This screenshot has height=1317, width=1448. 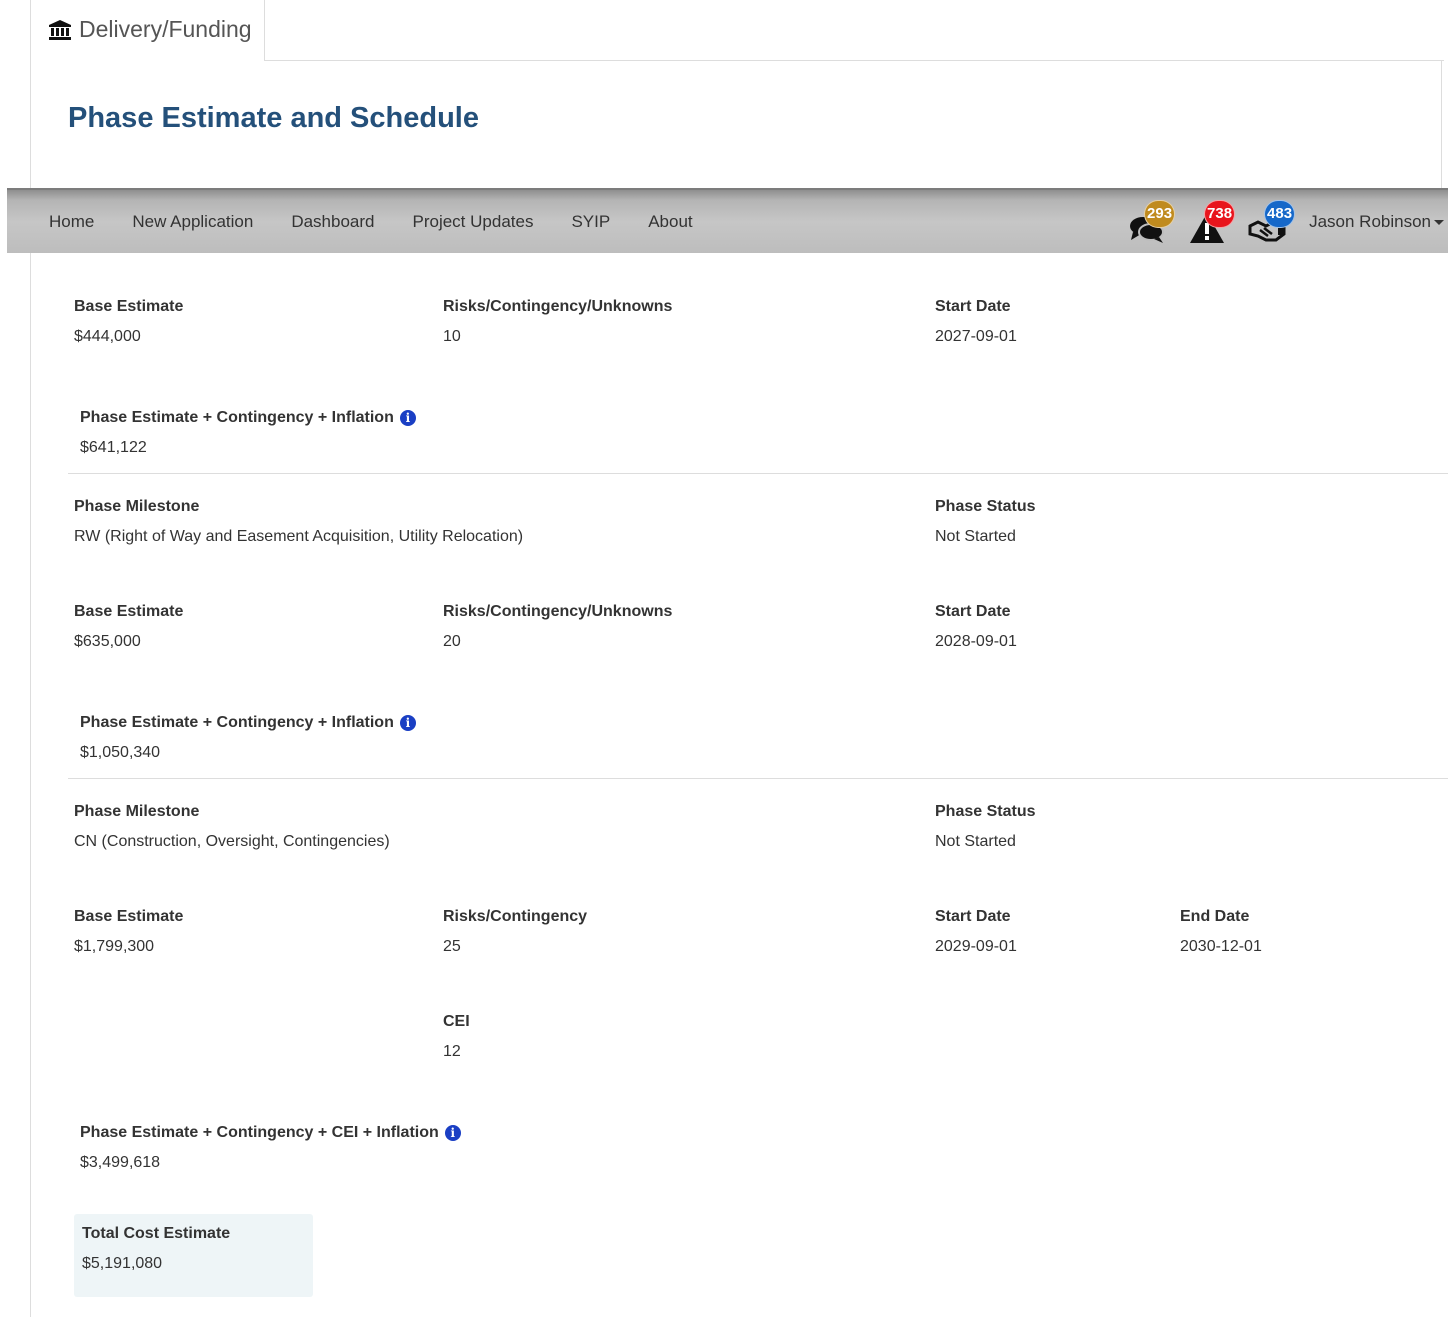 What do you see at coordinates (273, 118) in the screenshot?
I see `page-title: Phase Estimate and Schedule` at bounding box center [273, 118].